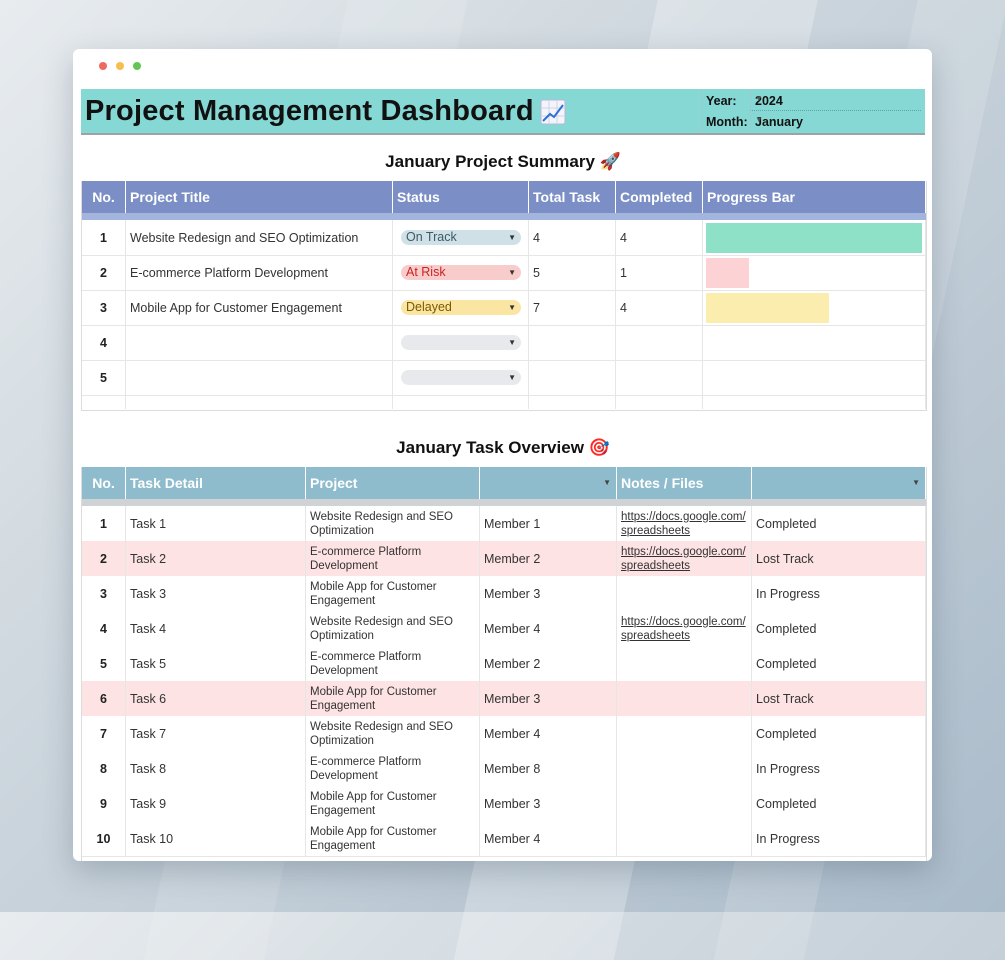  I want to click on column-header-label: No., so click(103, 483).